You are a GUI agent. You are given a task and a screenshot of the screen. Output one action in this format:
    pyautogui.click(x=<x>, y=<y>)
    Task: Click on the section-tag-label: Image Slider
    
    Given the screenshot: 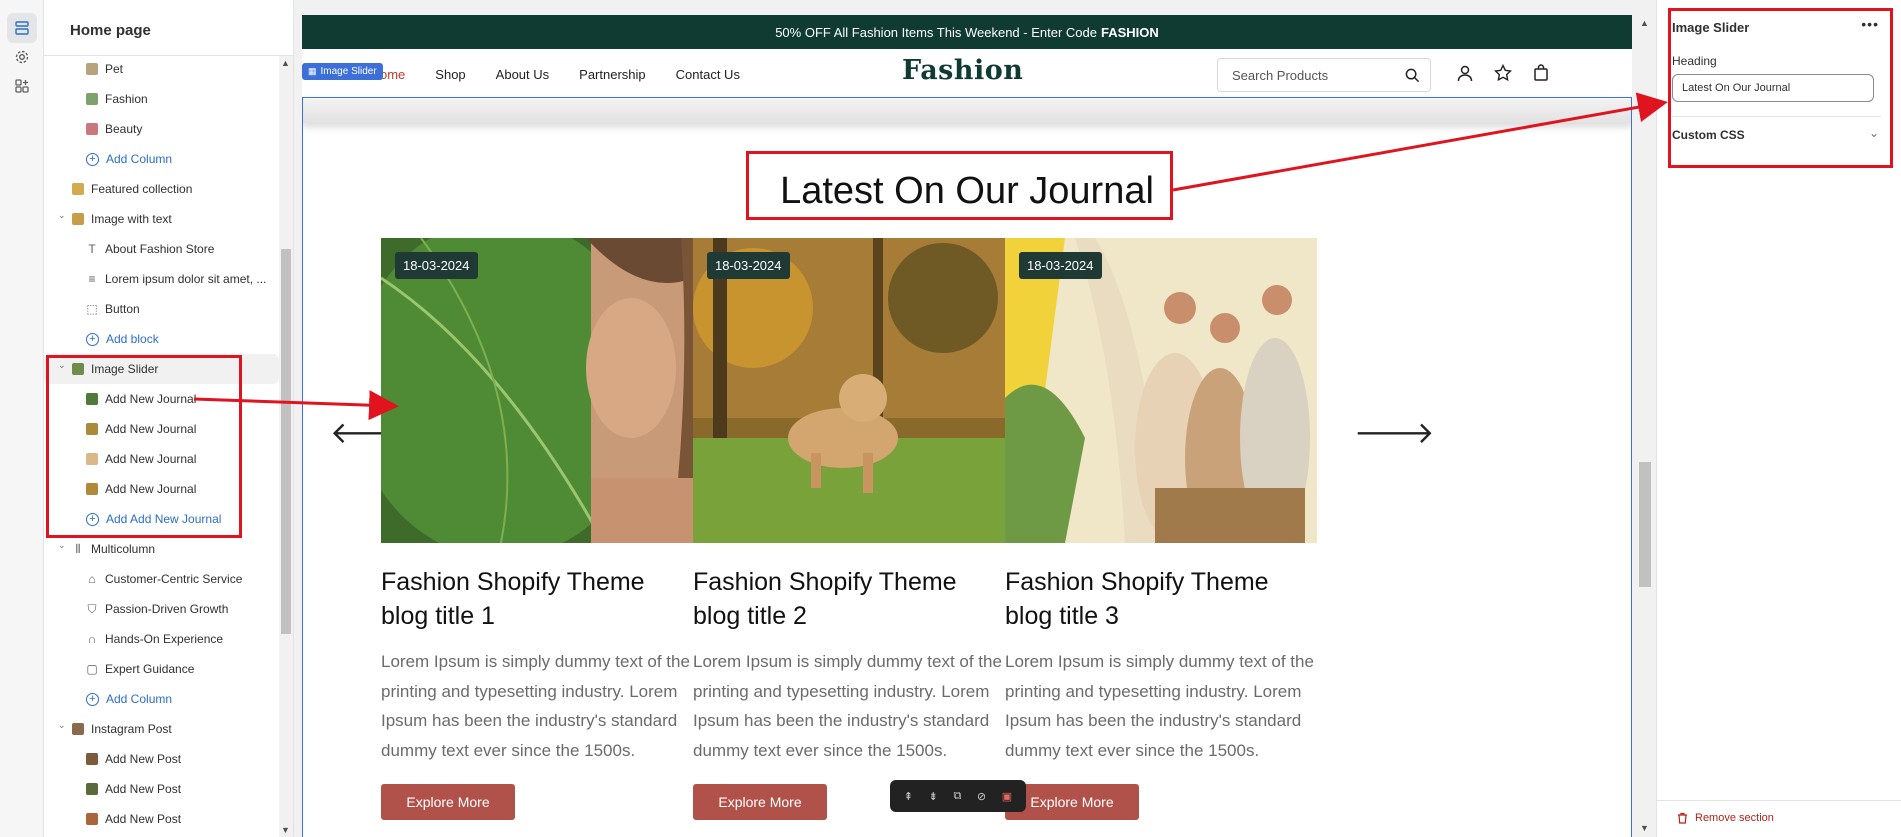 What is the action you would take?
    pyautogui.click(x=348, y=71)
    